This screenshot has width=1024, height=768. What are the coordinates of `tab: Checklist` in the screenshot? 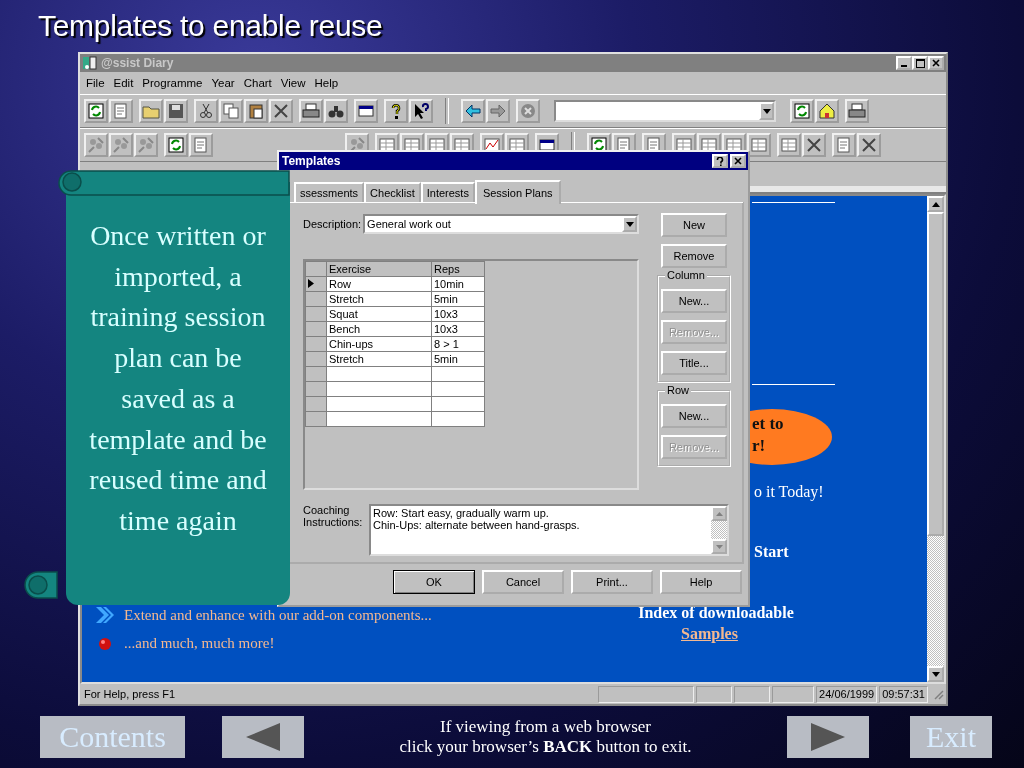 It's located at (392, 192).